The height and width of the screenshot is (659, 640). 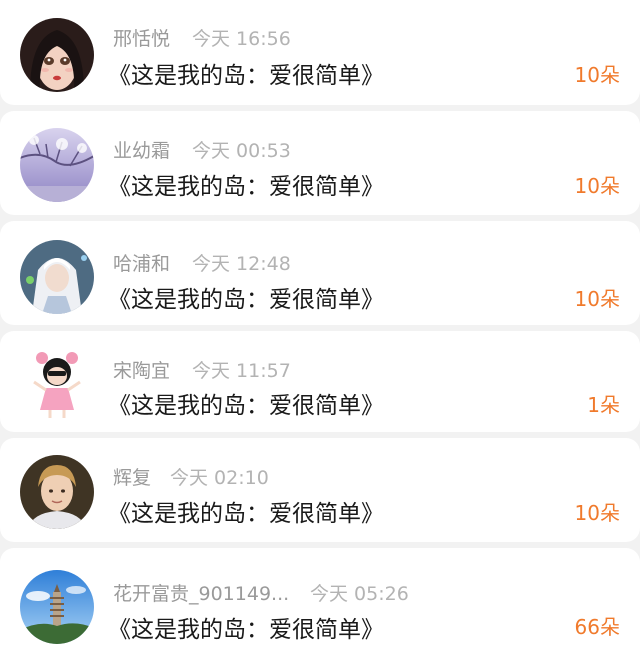 What do you see at coordinates (241, 39) in the screenshot?
I see `timestamp: 今天 16:56` at bounding box center [241, 39].